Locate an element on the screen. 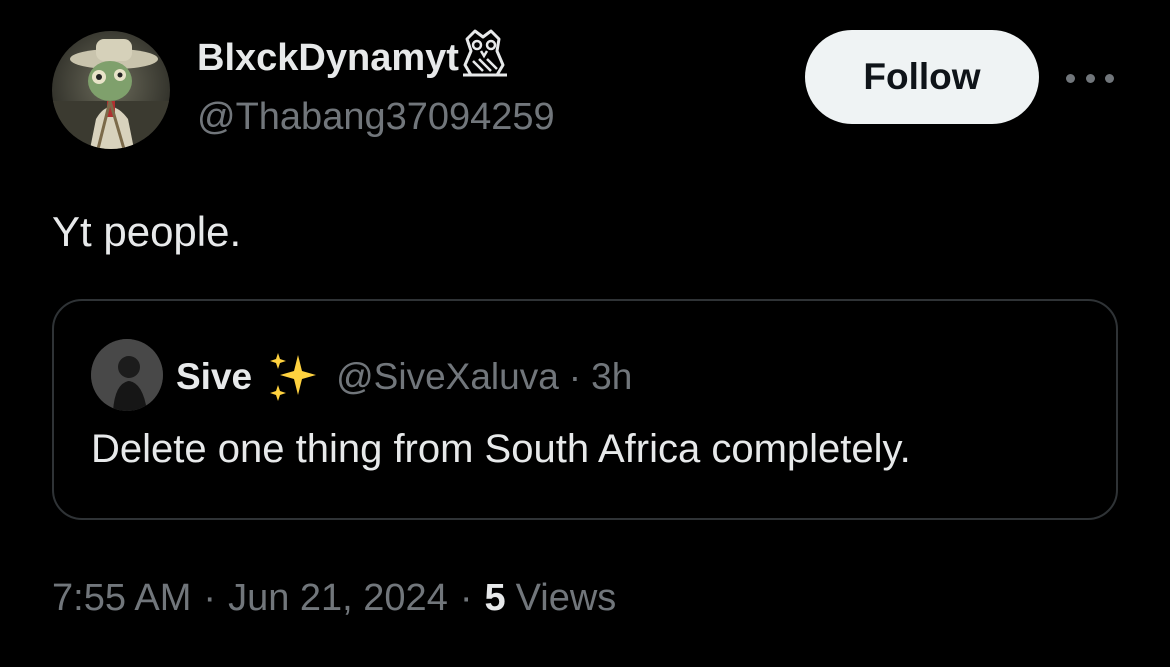 This screenshot has height=667, width=1170. views-count: 5 is located at coordinates (495, 598).